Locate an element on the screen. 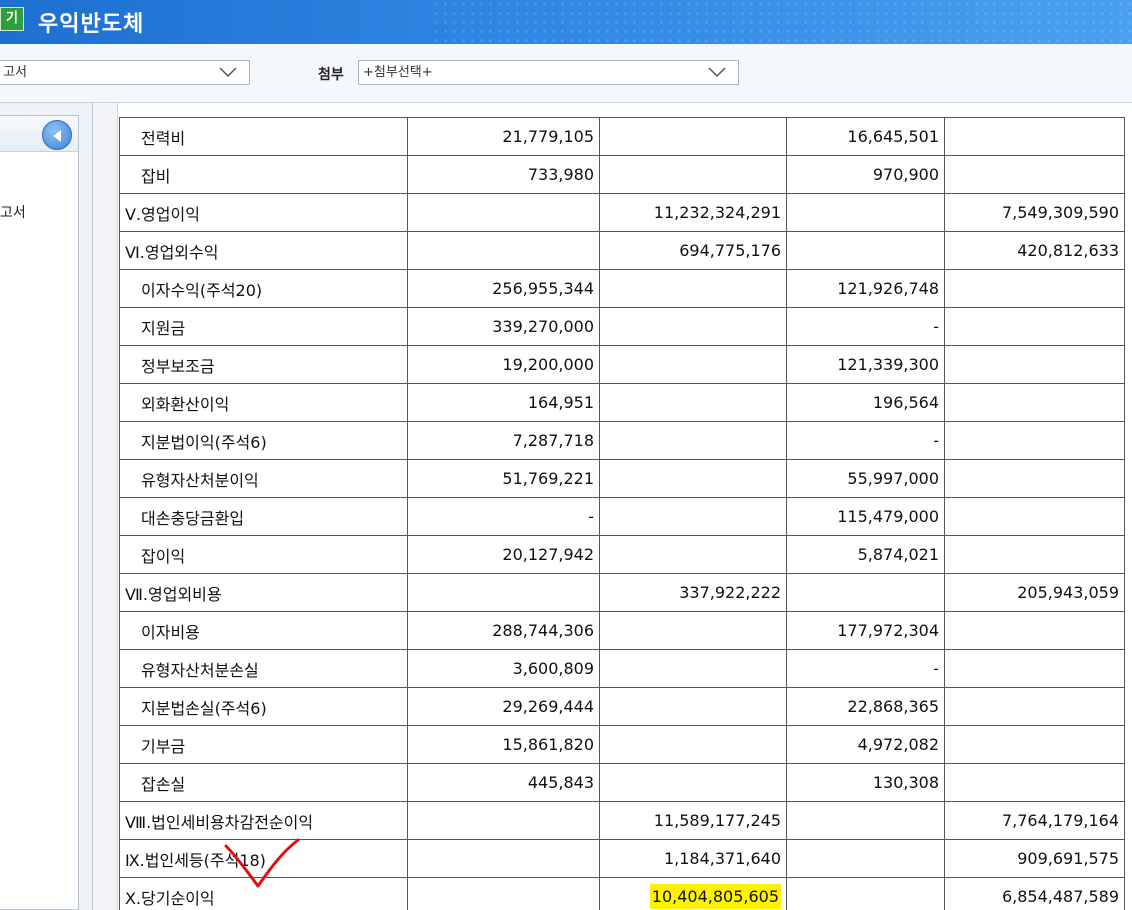 The height and width of the screenshot is (910, 1132). sidebar-item-report: 고서 is located at coordinates (13, 212).